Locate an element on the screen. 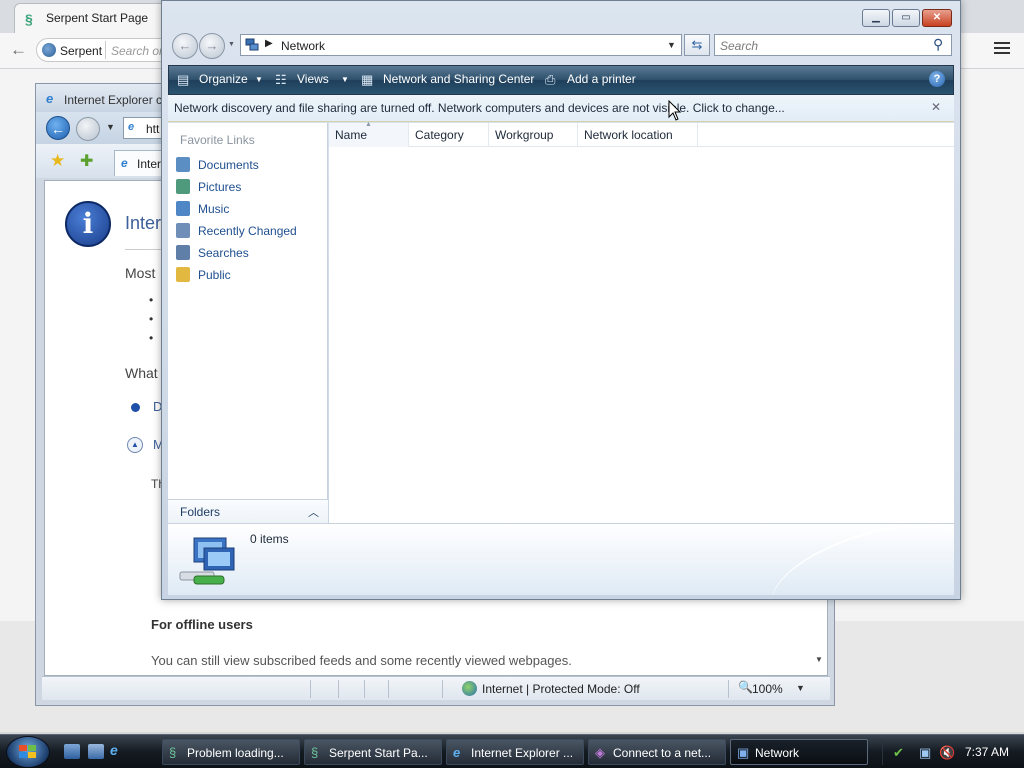 The height and width of the screenshot is (768, 1024). serpent-urlbar: Serpent Search or is located at coordinates (106, 50).